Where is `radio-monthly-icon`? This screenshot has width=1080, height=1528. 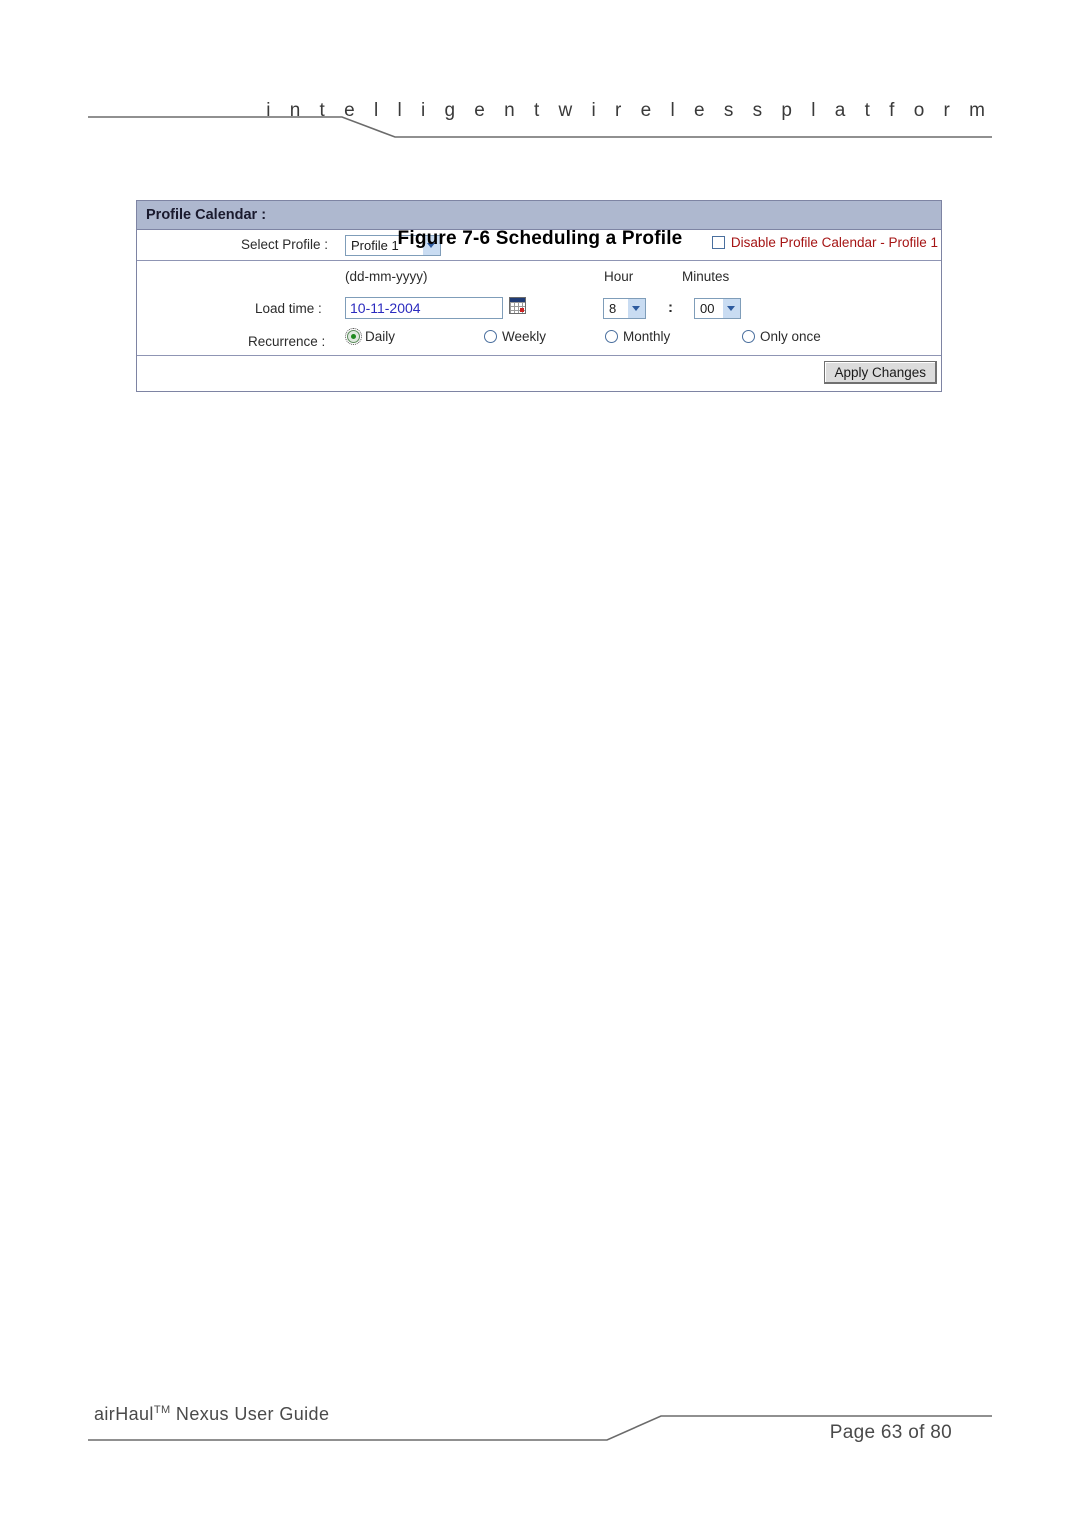 radio-monthly-icon is located at coordinates (611, 336).